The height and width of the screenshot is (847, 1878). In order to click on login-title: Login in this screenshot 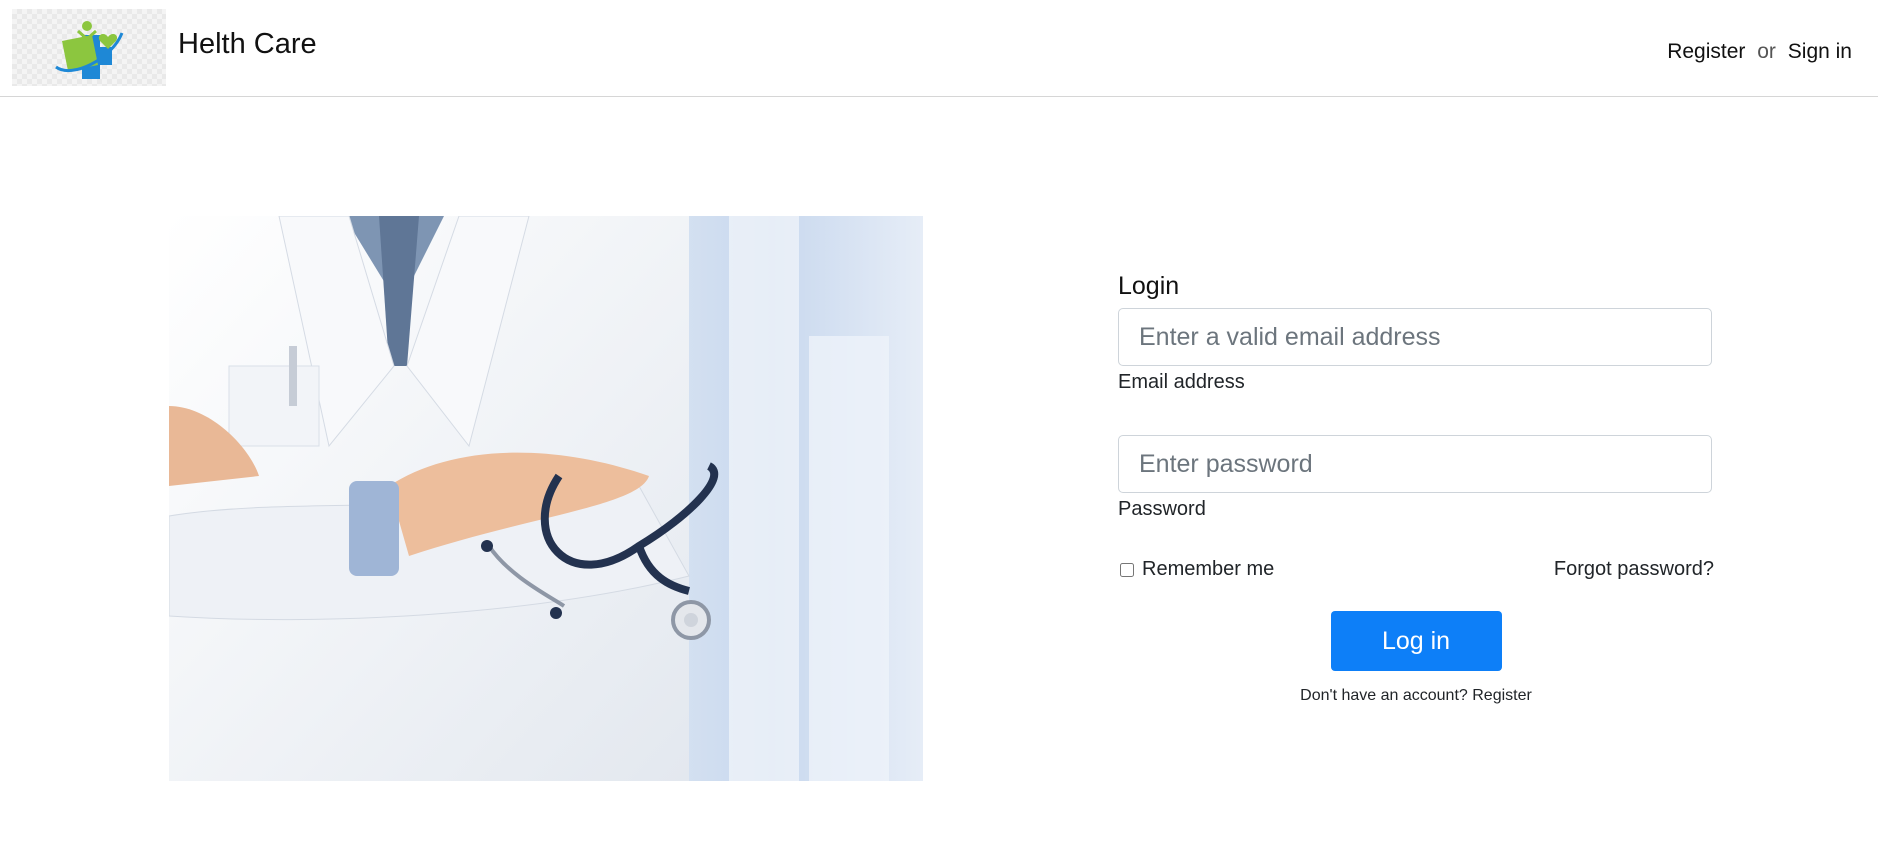, I will do `click(1149, 286)`.